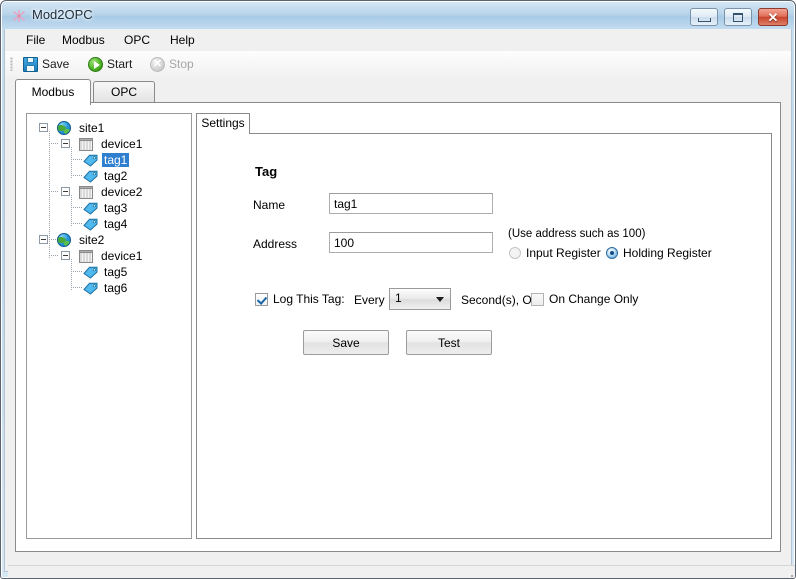 This screenshot has height=579, width=796. Describe the element at coordinates (420, 299) in the screenshot. I see `interval-dropdown: 1` at that location.